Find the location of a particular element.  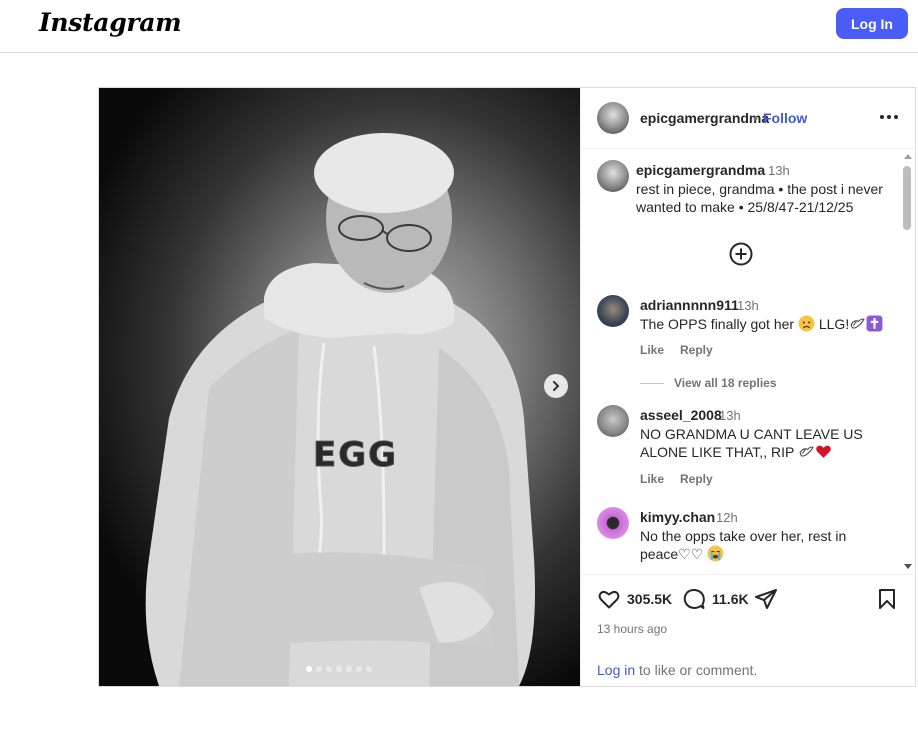

caption-avatar is located at coordinates (613, 176).